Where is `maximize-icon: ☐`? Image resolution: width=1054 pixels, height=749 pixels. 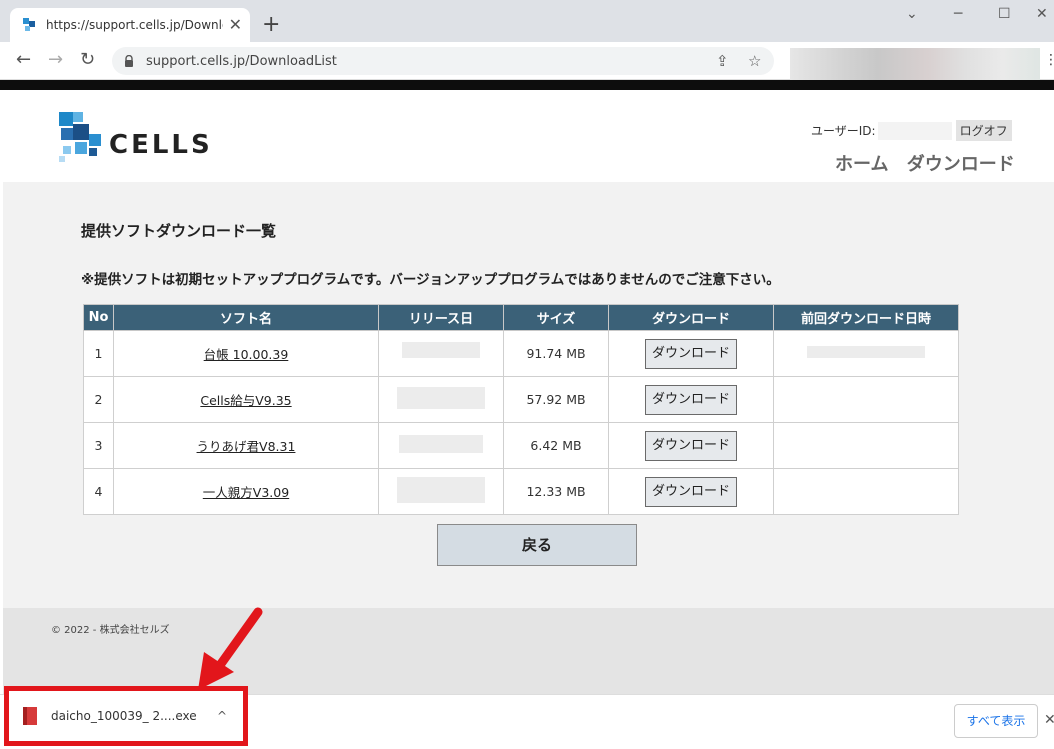 maximize-icon: ☐ is located at coordinates (1004, 14).